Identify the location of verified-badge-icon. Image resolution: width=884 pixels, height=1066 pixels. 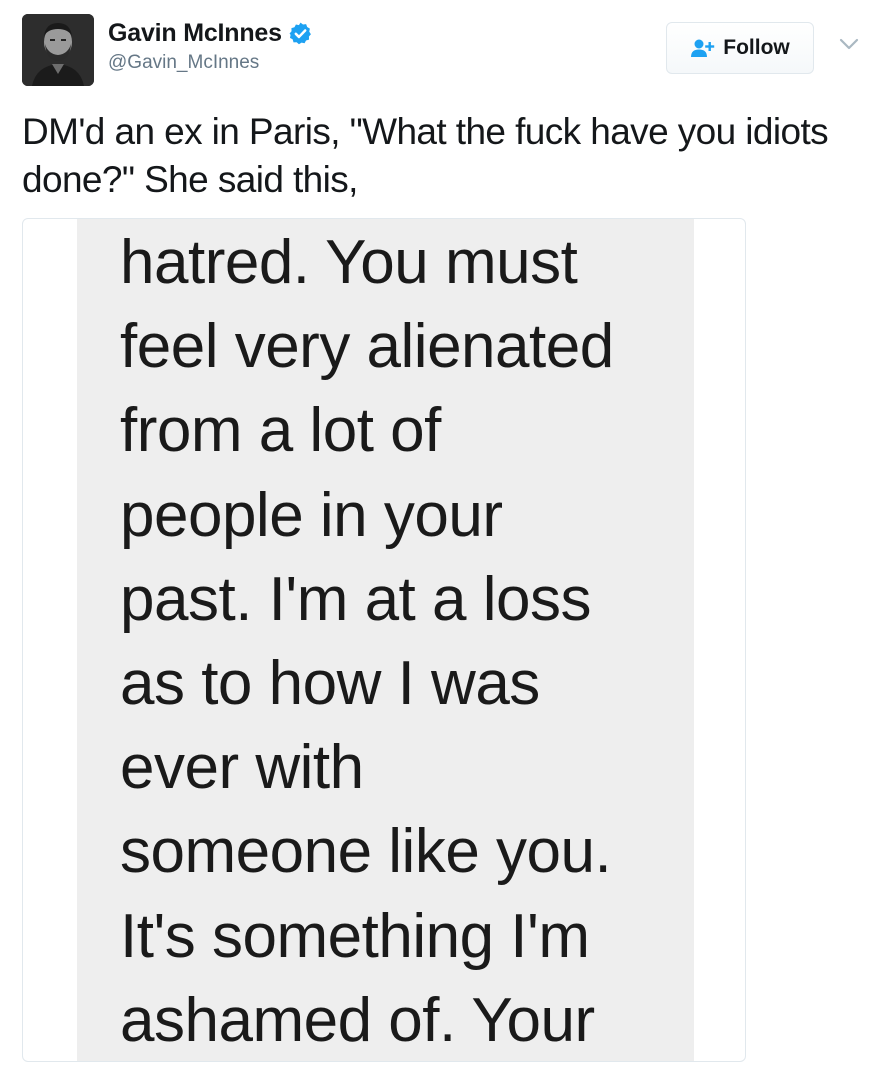
(300, 33).